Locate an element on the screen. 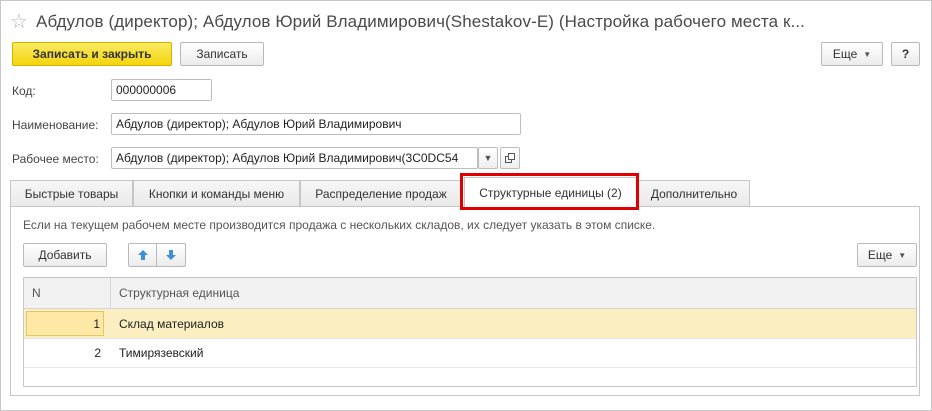 This screenshot has height=411, width=932. tab-buttons-menu: Кнопки и команды меню is located at coordinates (216, 193).